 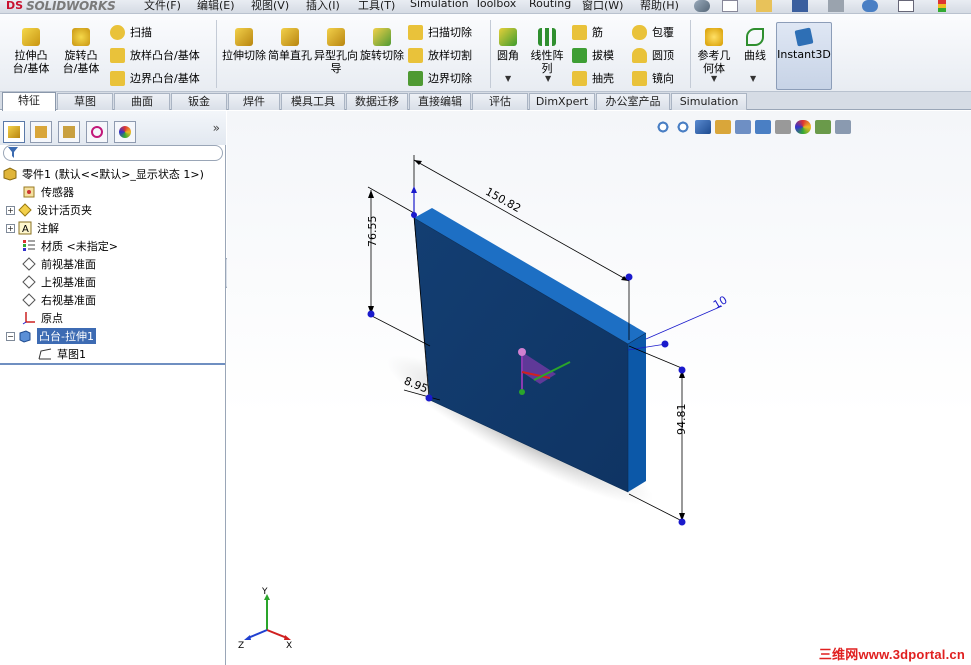 I want to click on draft-button: 拔模, so click(x=593, y=55).